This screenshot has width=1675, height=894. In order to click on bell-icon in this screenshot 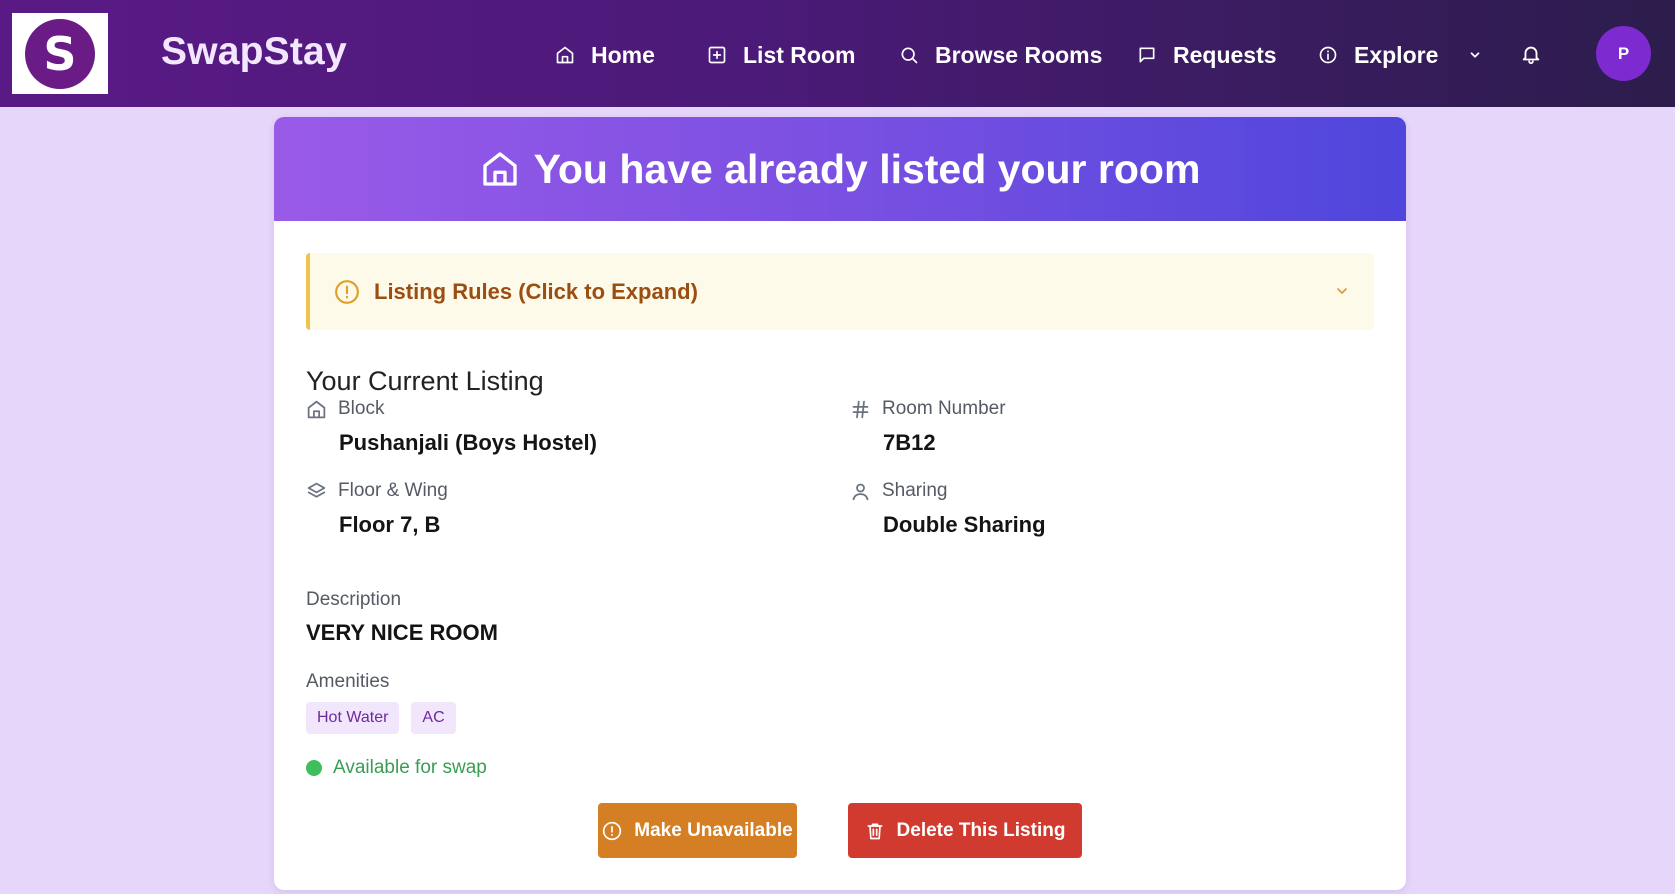, I will do `click(1531, 54)`.